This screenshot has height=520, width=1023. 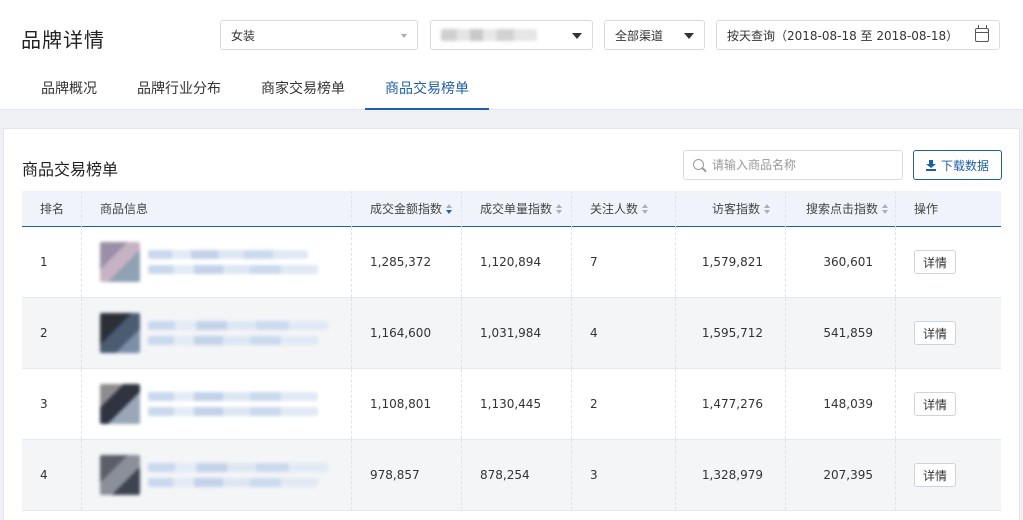 What do you see at coordinates (70, 169) in the screenshot?
I see `section-title: 商品交易榜单` at bounding box center [70, 169].